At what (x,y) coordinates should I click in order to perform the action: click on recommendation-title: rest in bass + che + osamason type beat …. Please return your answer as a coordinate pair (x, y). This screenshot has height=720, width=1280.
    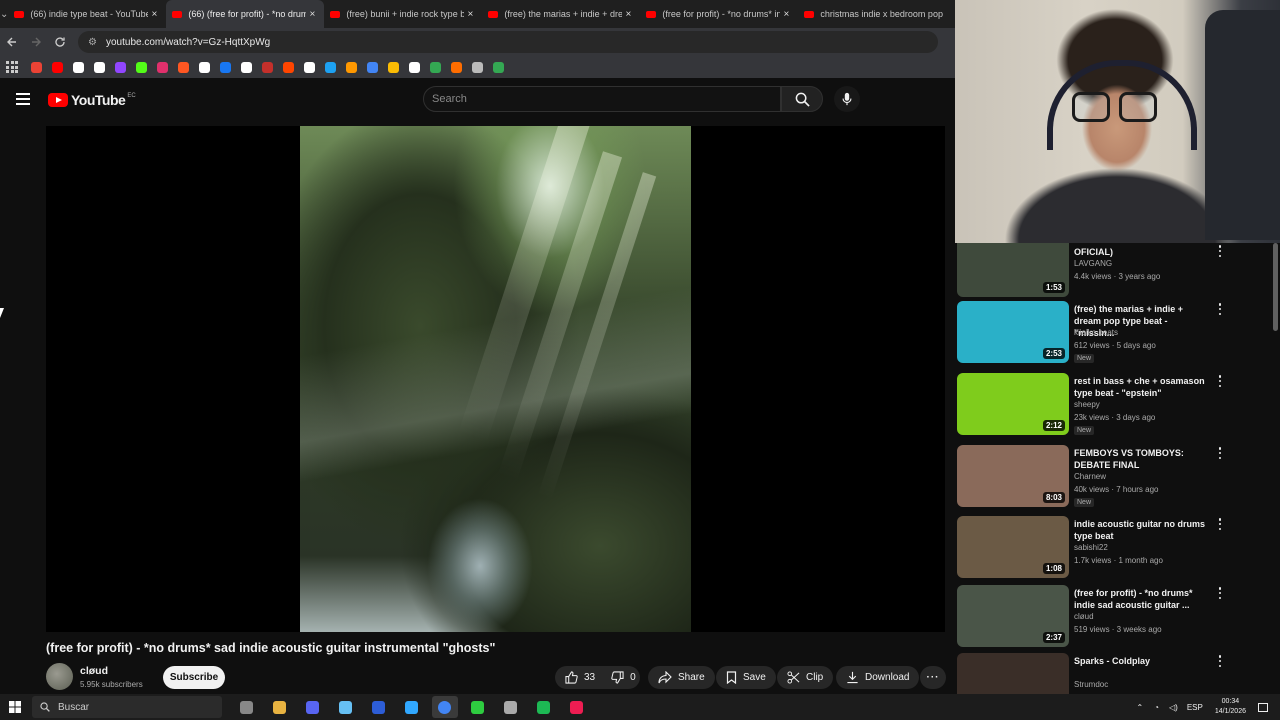
    Looking at the image, I should click on (1140, 387).